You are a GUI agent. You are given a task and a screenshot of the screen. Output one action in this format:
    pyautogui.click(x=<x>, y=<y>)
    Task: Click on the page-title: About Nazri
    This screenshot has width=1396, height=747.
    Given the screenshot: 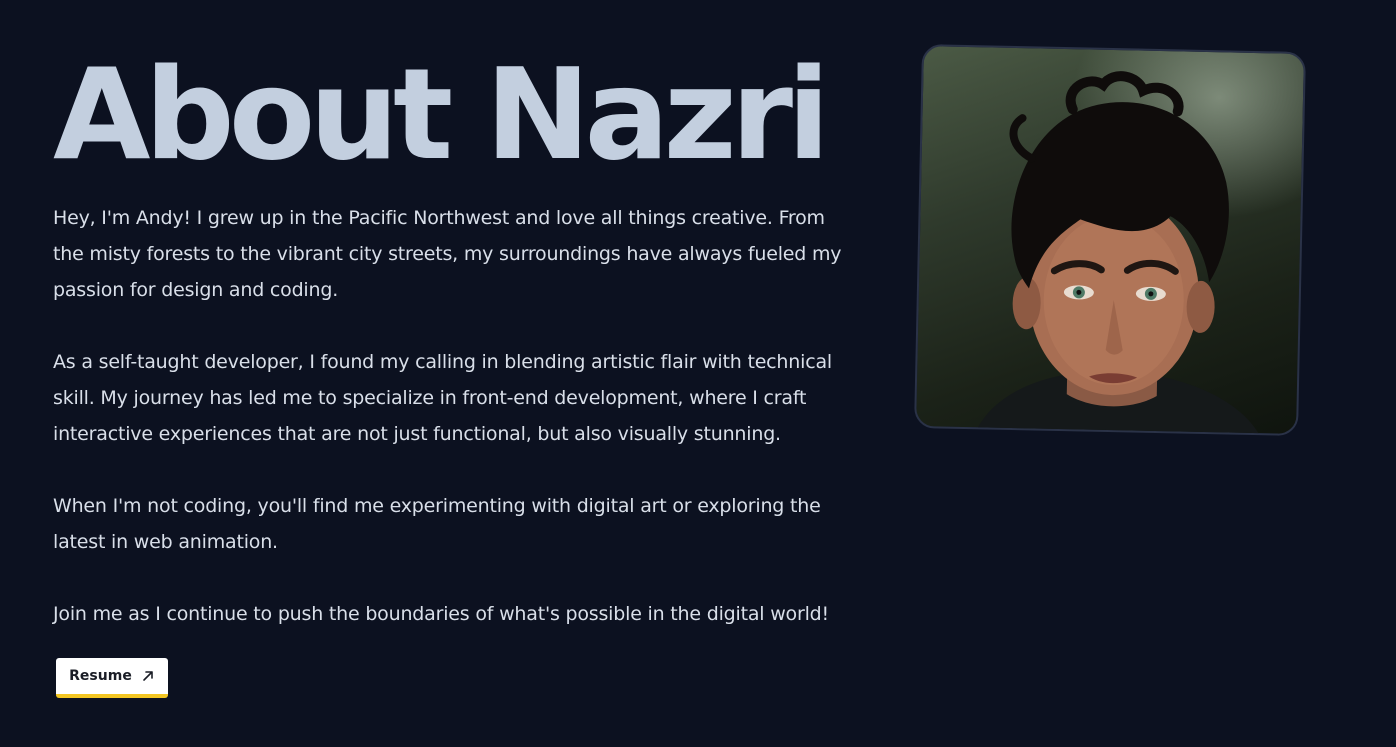 What is the action you would take?
    pyautogui.click(x=441, y=114)
    